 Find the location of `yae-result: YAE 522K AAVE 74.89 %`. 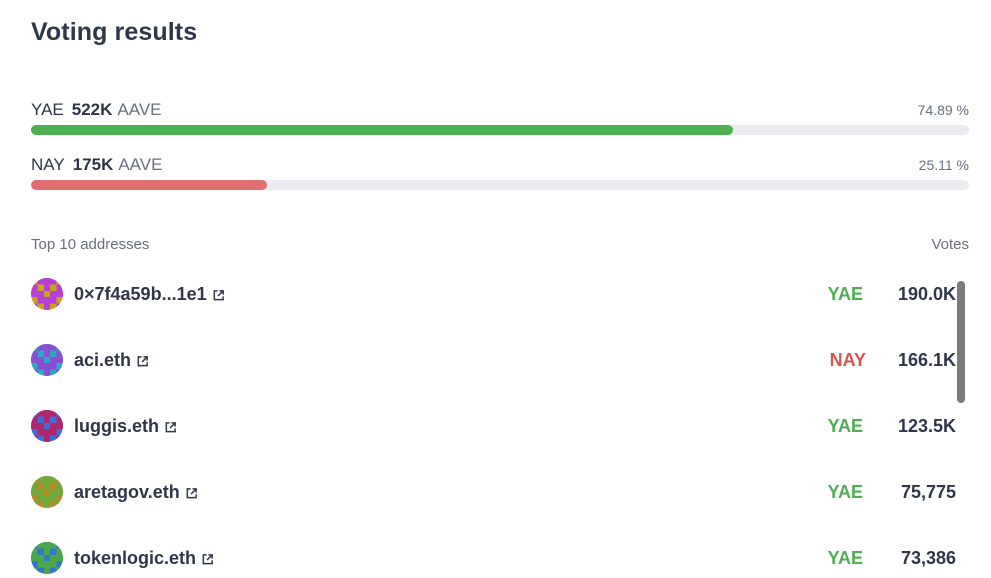

yae-result: YAE 522K AAVE 74.89 % is located at coordinates (500, 117).